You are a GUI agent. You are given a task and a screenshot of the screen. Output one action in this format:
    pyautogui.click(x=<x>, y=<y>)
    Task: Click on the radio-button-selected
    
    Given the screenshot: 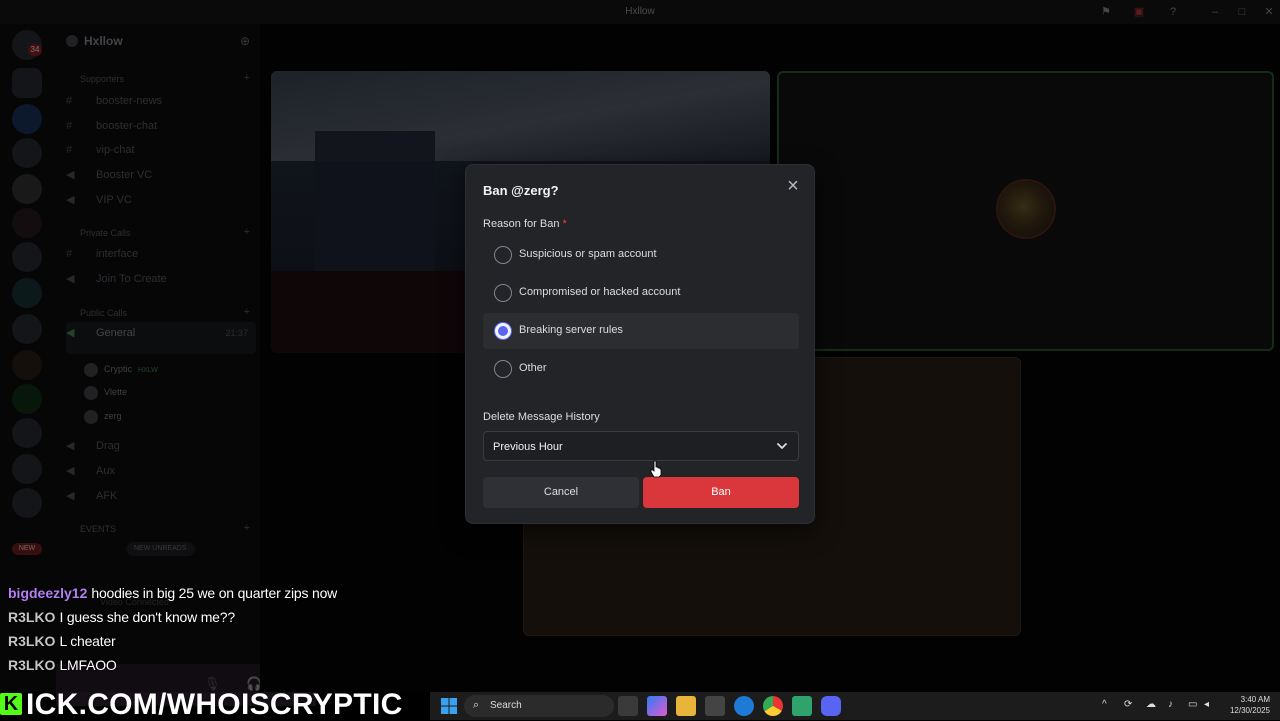 What is the action you would take?
    pyautogui.click(x=503, y=331)
    